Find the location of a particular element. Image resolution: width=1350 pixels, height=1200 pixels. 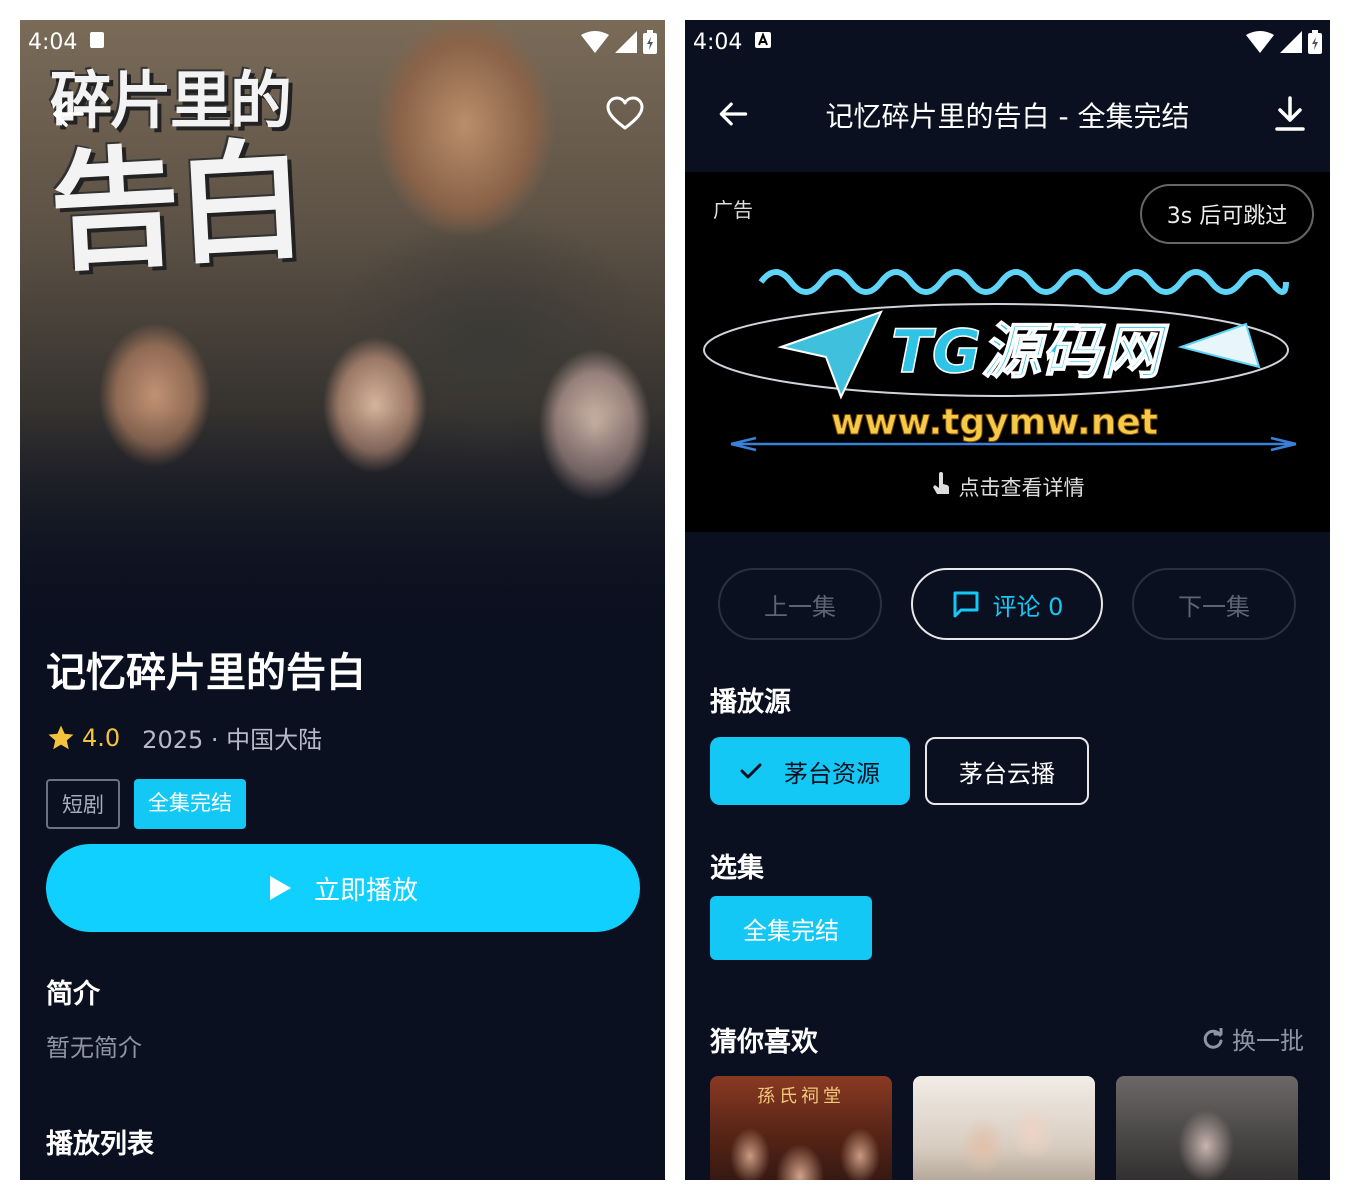

source-option-2: 茅台云播 is located at coordinates (1007, 771).